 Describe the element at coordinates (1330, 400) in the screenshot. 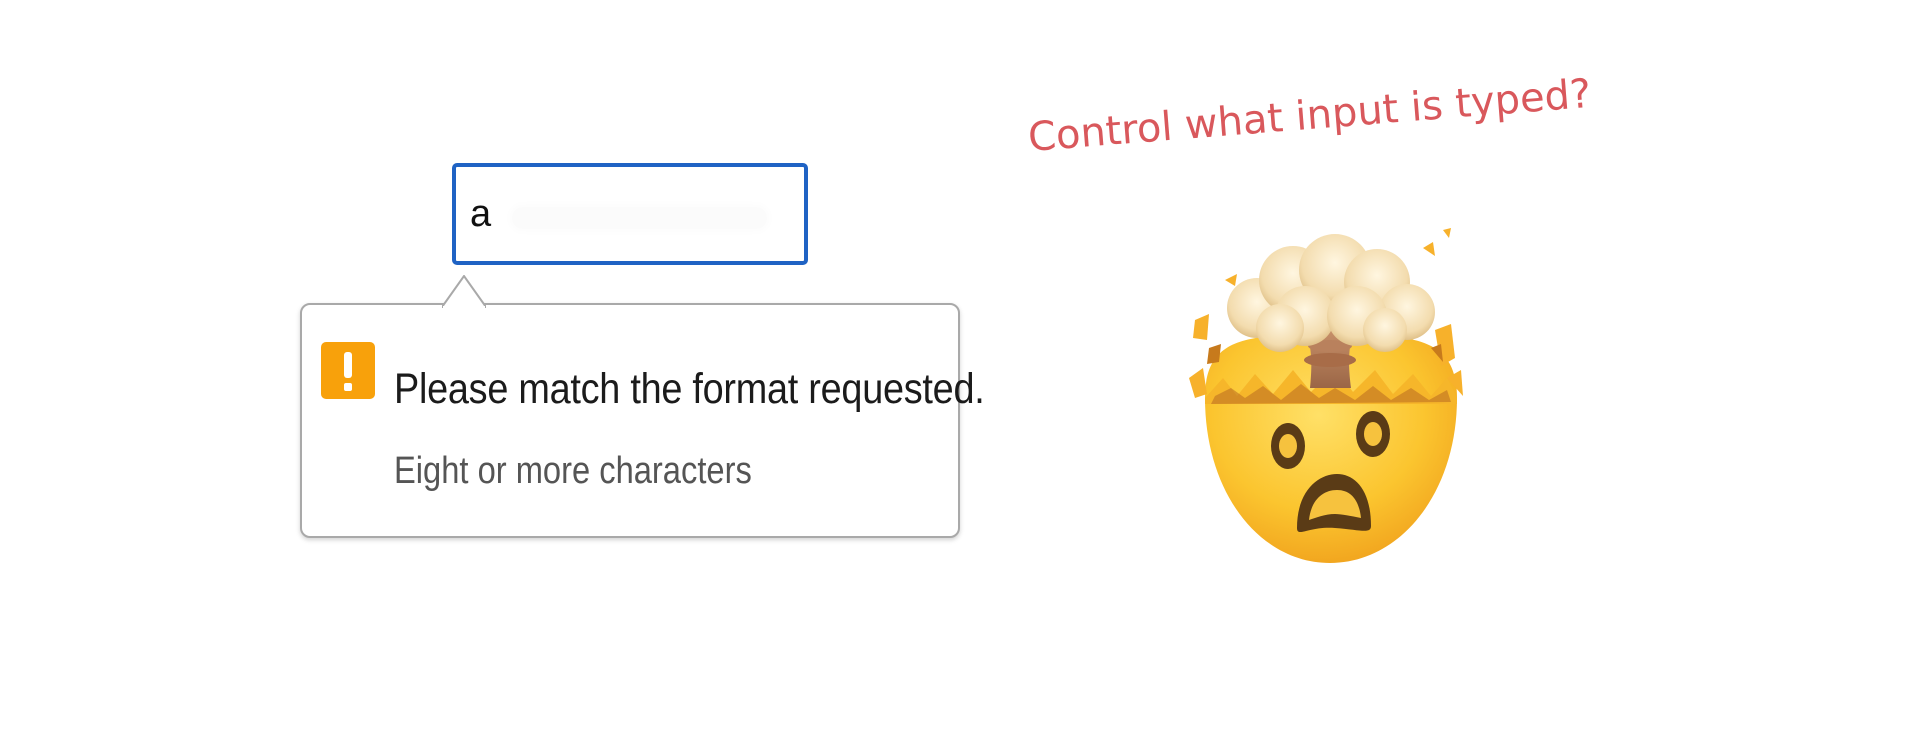

I see `exploding-head-emoji-icon` at that location.